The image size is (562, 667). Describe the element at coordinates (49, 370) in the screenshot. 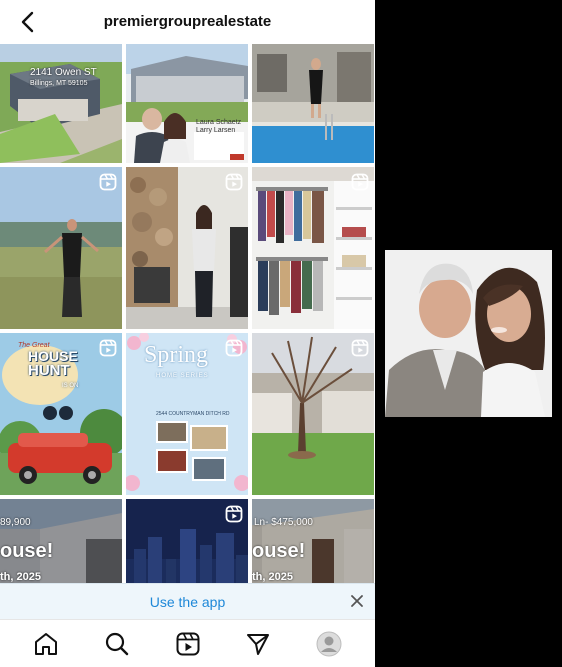

I see `reel-title-main-2: HUNT` at that location.